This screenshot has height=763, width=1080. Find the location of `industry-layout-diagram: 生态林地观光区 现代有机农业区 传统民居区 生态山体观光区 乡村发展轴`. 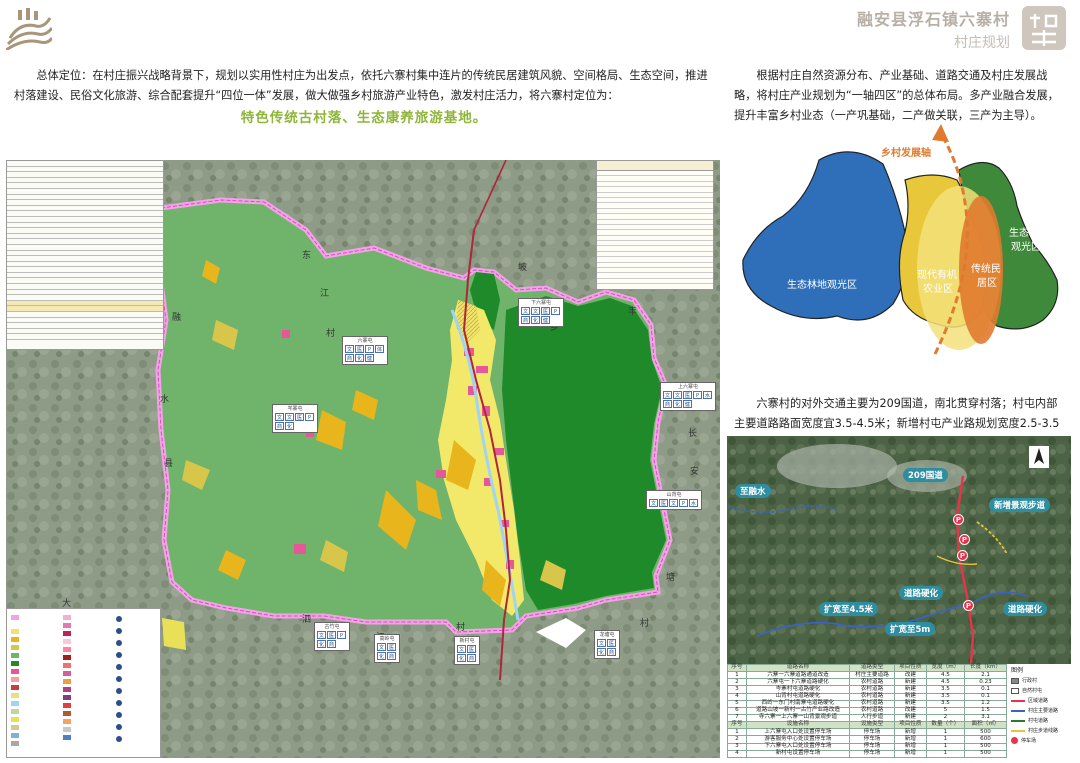

industry-layout-diagram: 生态林地观光区 现代有机农业区 传统民居区 生态山体观光区 乡村发展轴 is located at coordinates (899, 237).